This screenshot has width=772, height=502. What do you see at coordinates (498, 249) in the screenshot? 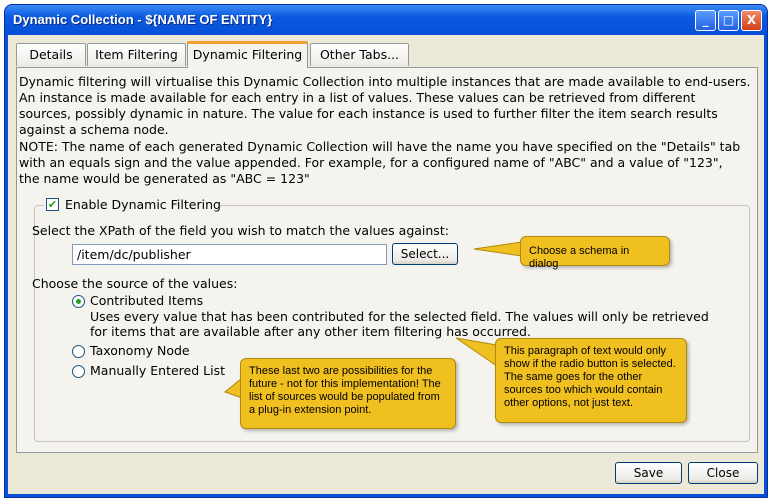
I see `callout-pointer-select` at bounding box center [498, 249].